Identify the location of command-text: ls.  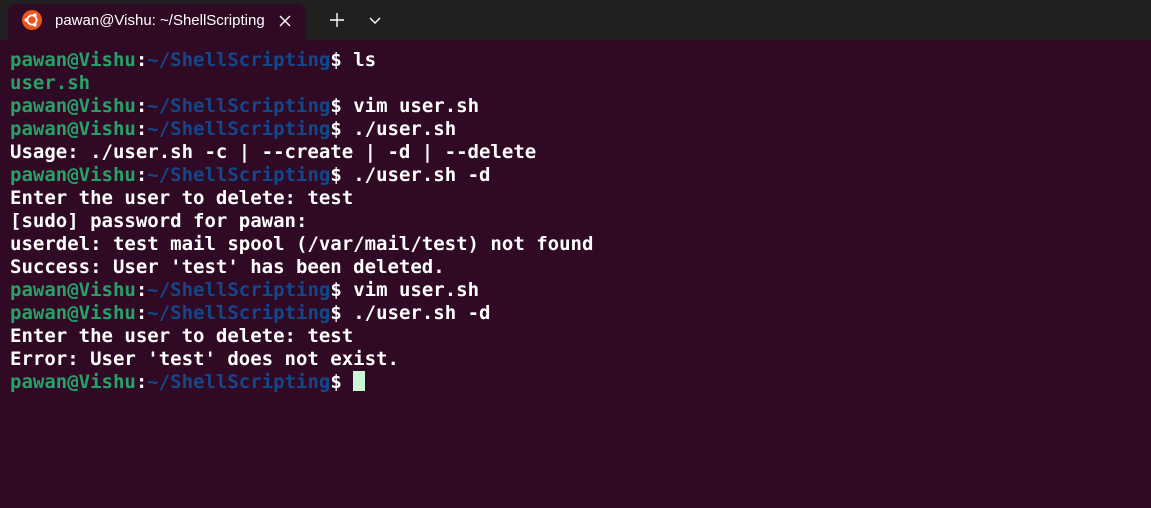
(365, 60).